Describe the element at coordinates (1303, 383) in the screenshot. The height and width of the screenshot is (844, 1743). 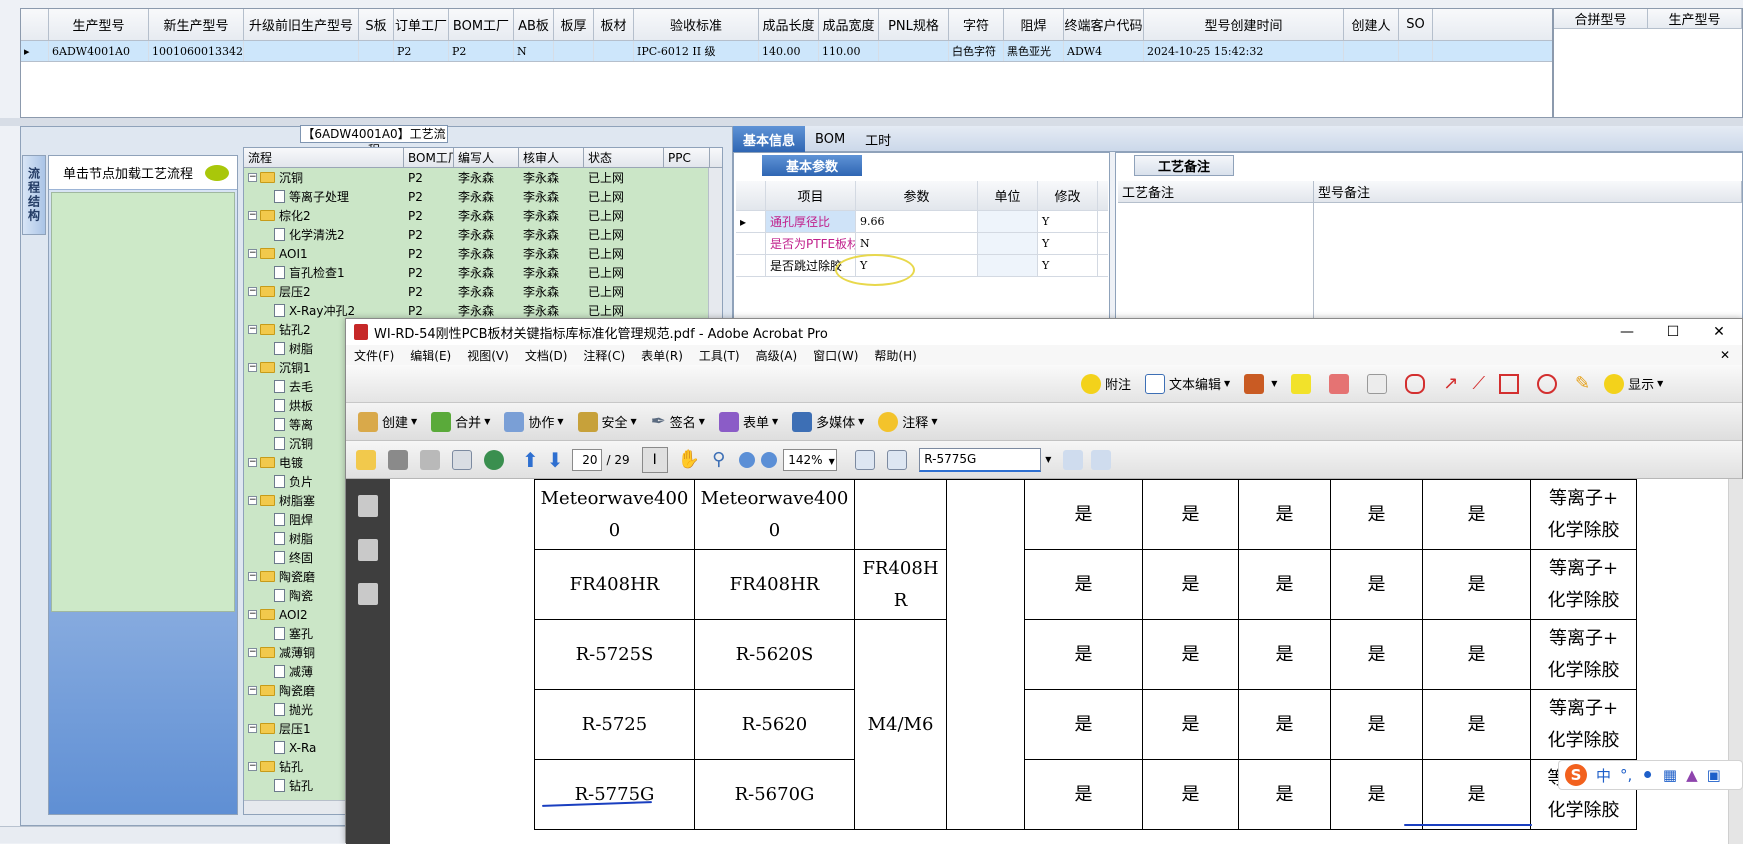
I see `text-highlight-button` at that location.